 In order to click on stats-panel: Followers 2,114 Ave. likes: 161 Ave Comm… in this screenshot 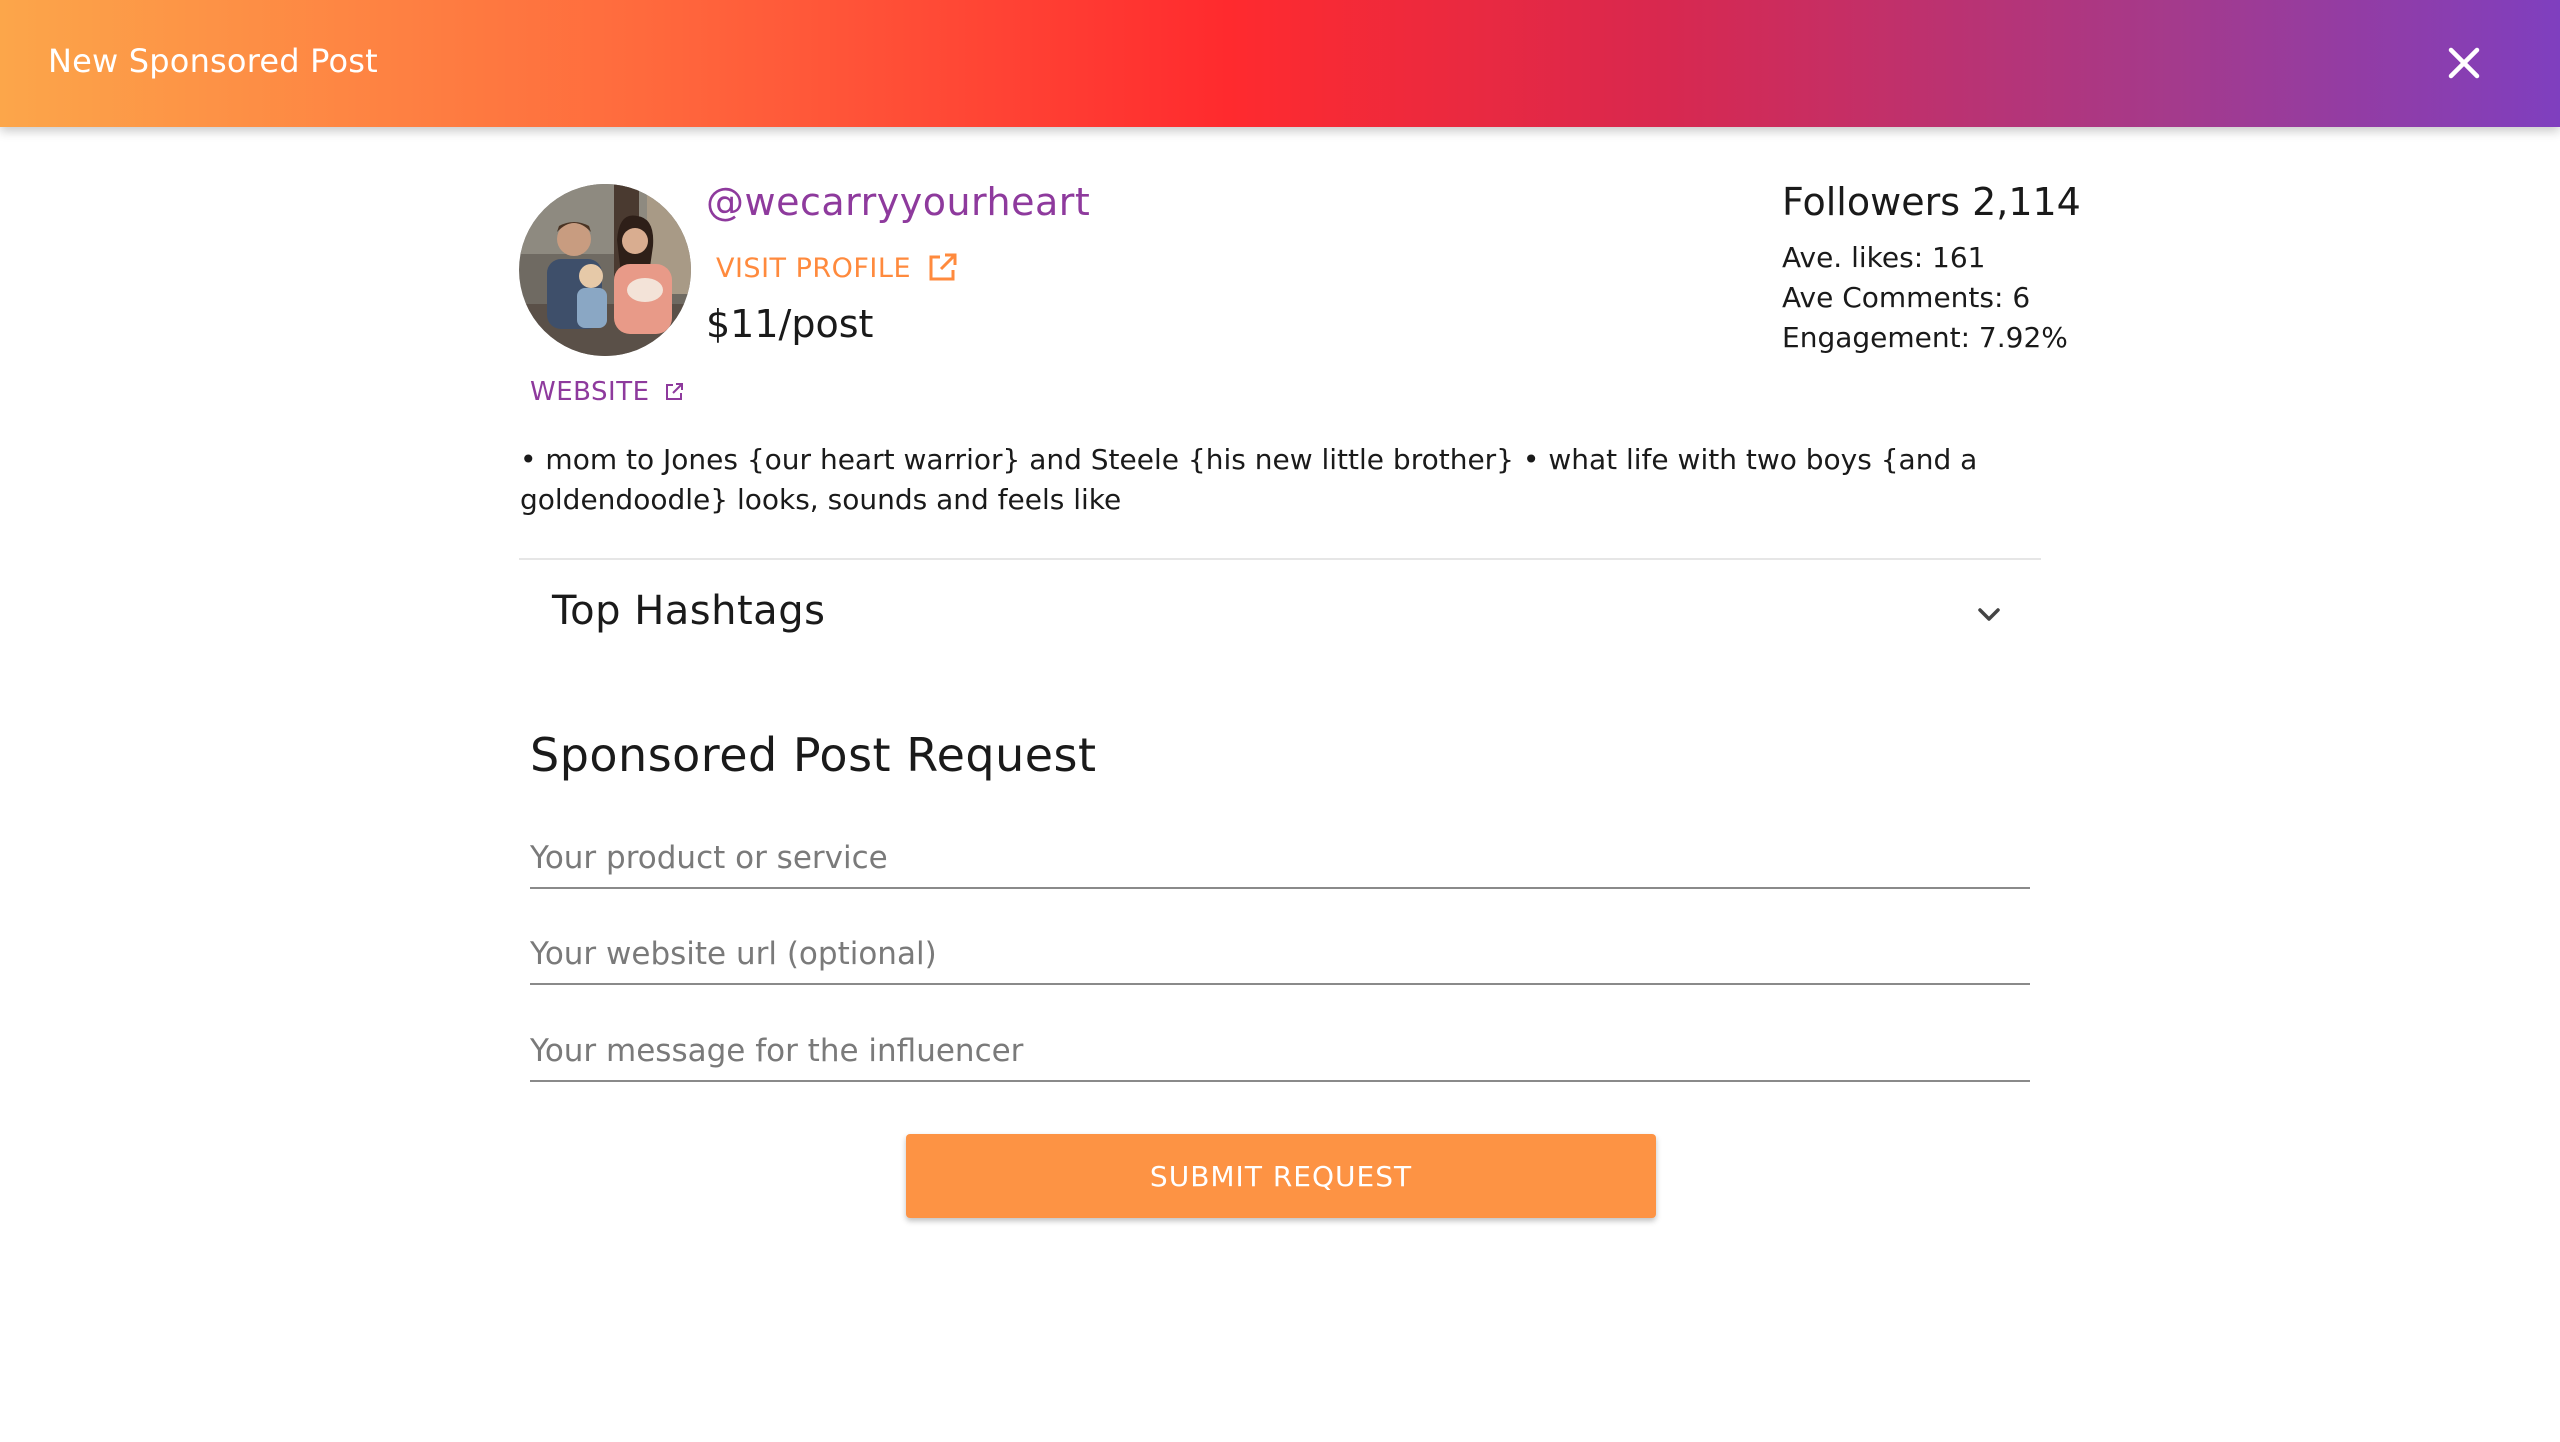, I will do `click(1931, 269)`.